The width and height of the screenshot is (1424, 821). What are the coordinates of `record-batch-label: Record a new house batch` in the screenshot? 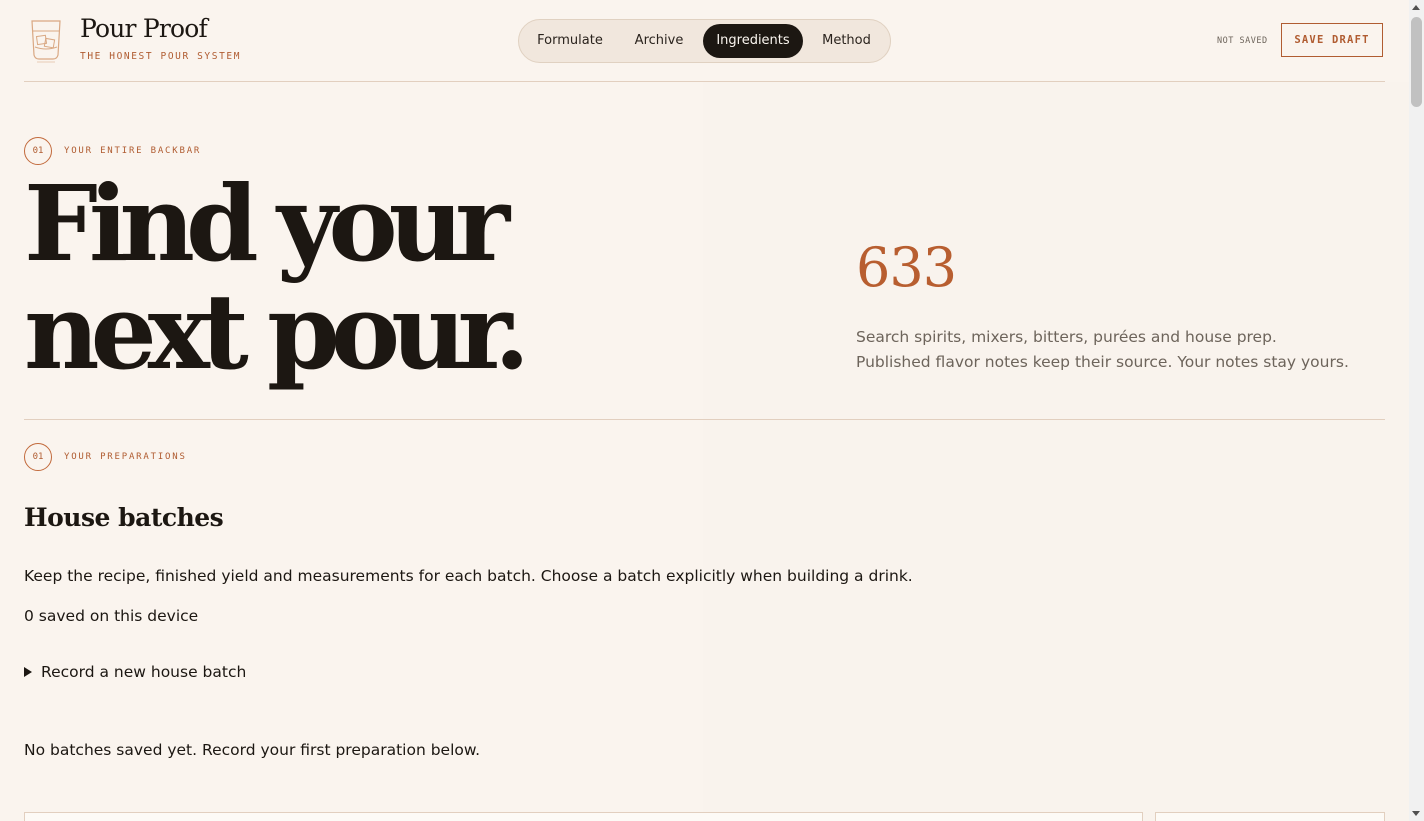 It's located at (144, 672).